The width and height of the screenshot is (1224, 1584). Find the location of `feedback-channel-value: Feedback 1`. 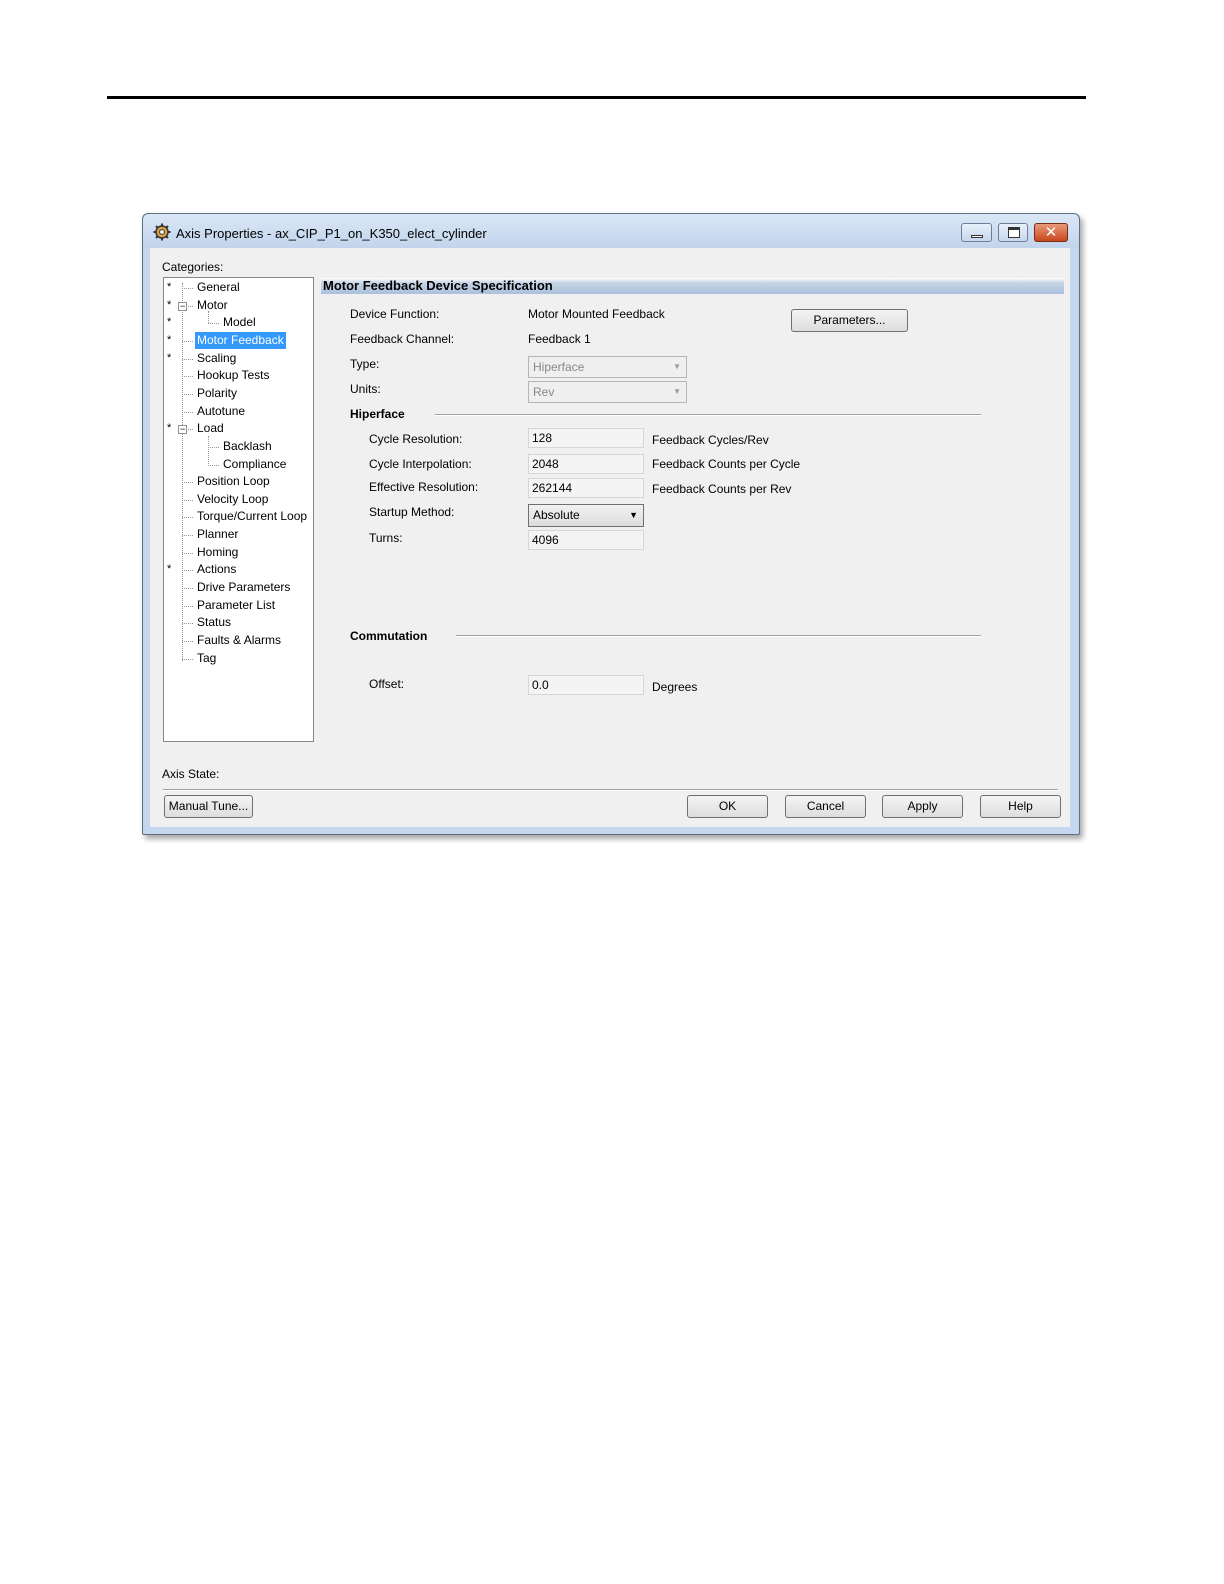

feedback-channel-value: Feedback 1 is located at coordinates (559, 339).